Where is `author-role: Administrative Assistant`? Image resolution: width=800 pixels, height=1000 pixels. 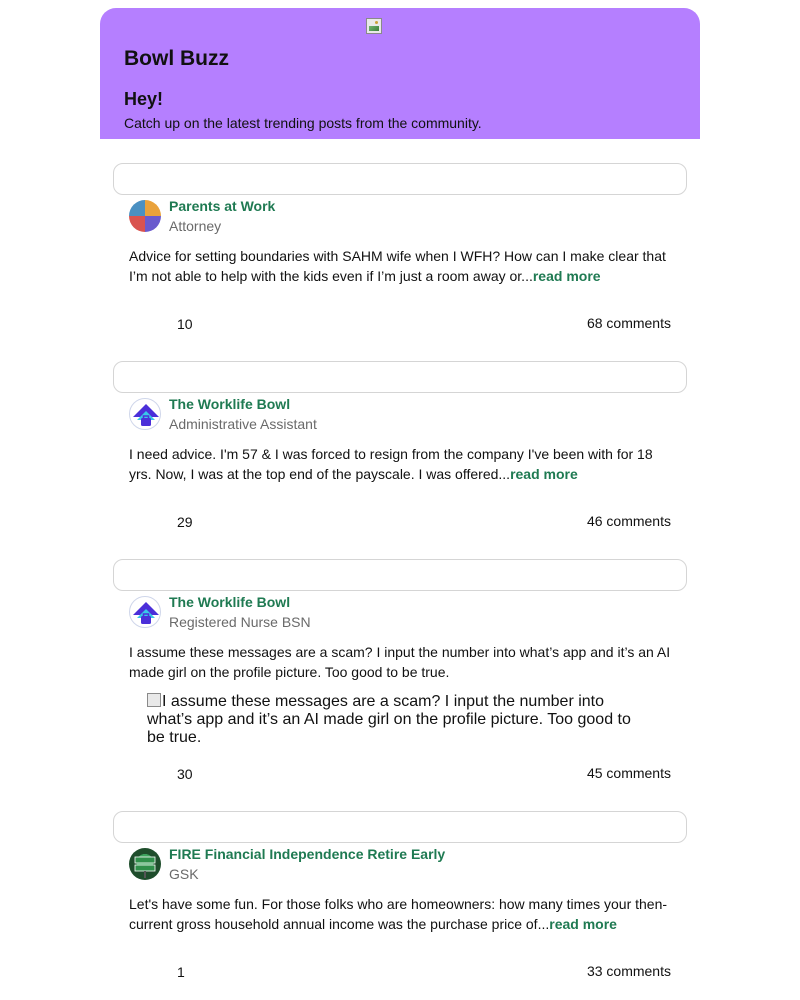
author-role: Administrative Assistant is located at coordinates (243, 424).